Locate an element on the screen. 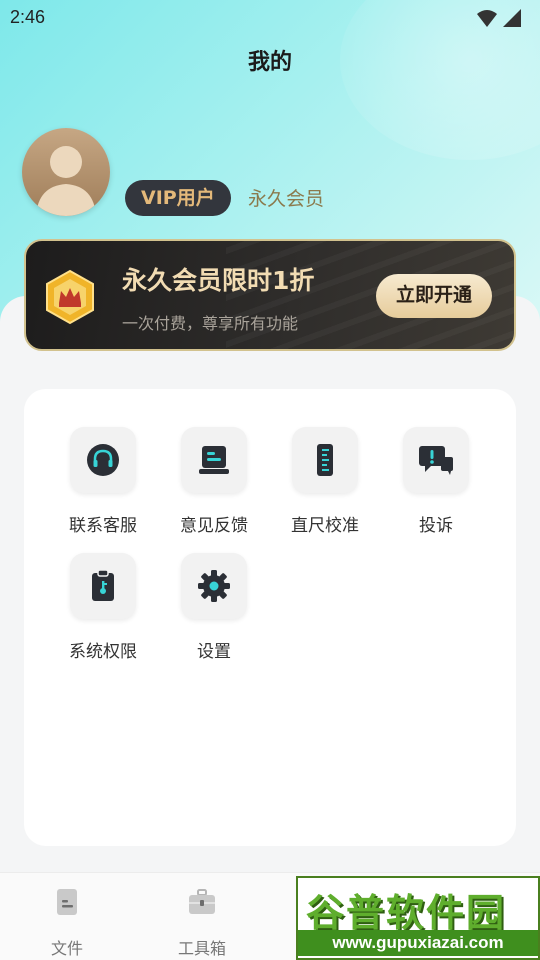  watermark-logo: 谷普软件园 is located at coordinates (406, 913).